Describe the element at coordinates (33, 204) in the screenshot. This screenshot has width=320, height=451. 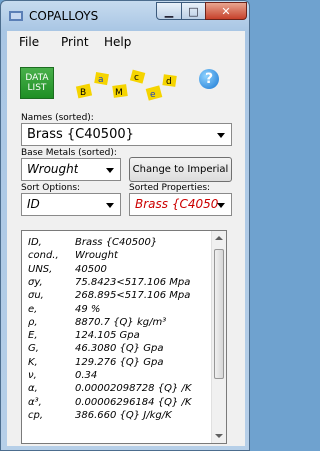
I see `sort-options-value: ID` at that location.